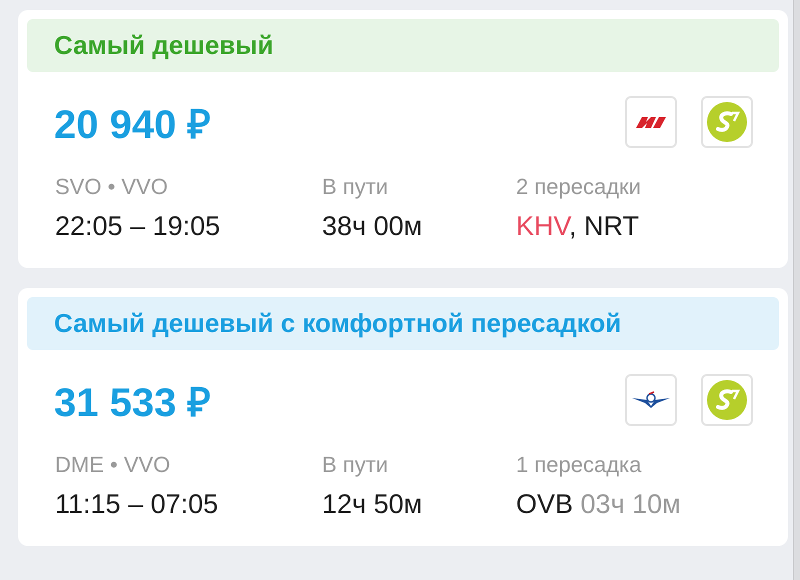  Describe the element at coordinates (113, 465) in the screenshot. I see `info-label: DME • VVO` at that location.